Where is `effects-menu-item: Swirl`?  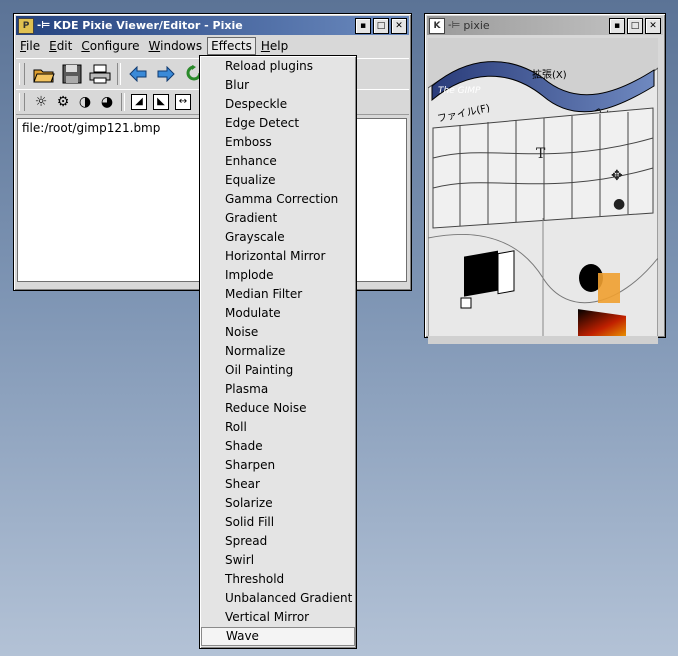
effects-menu-item: Swirl is located at coordinates (278, 560).